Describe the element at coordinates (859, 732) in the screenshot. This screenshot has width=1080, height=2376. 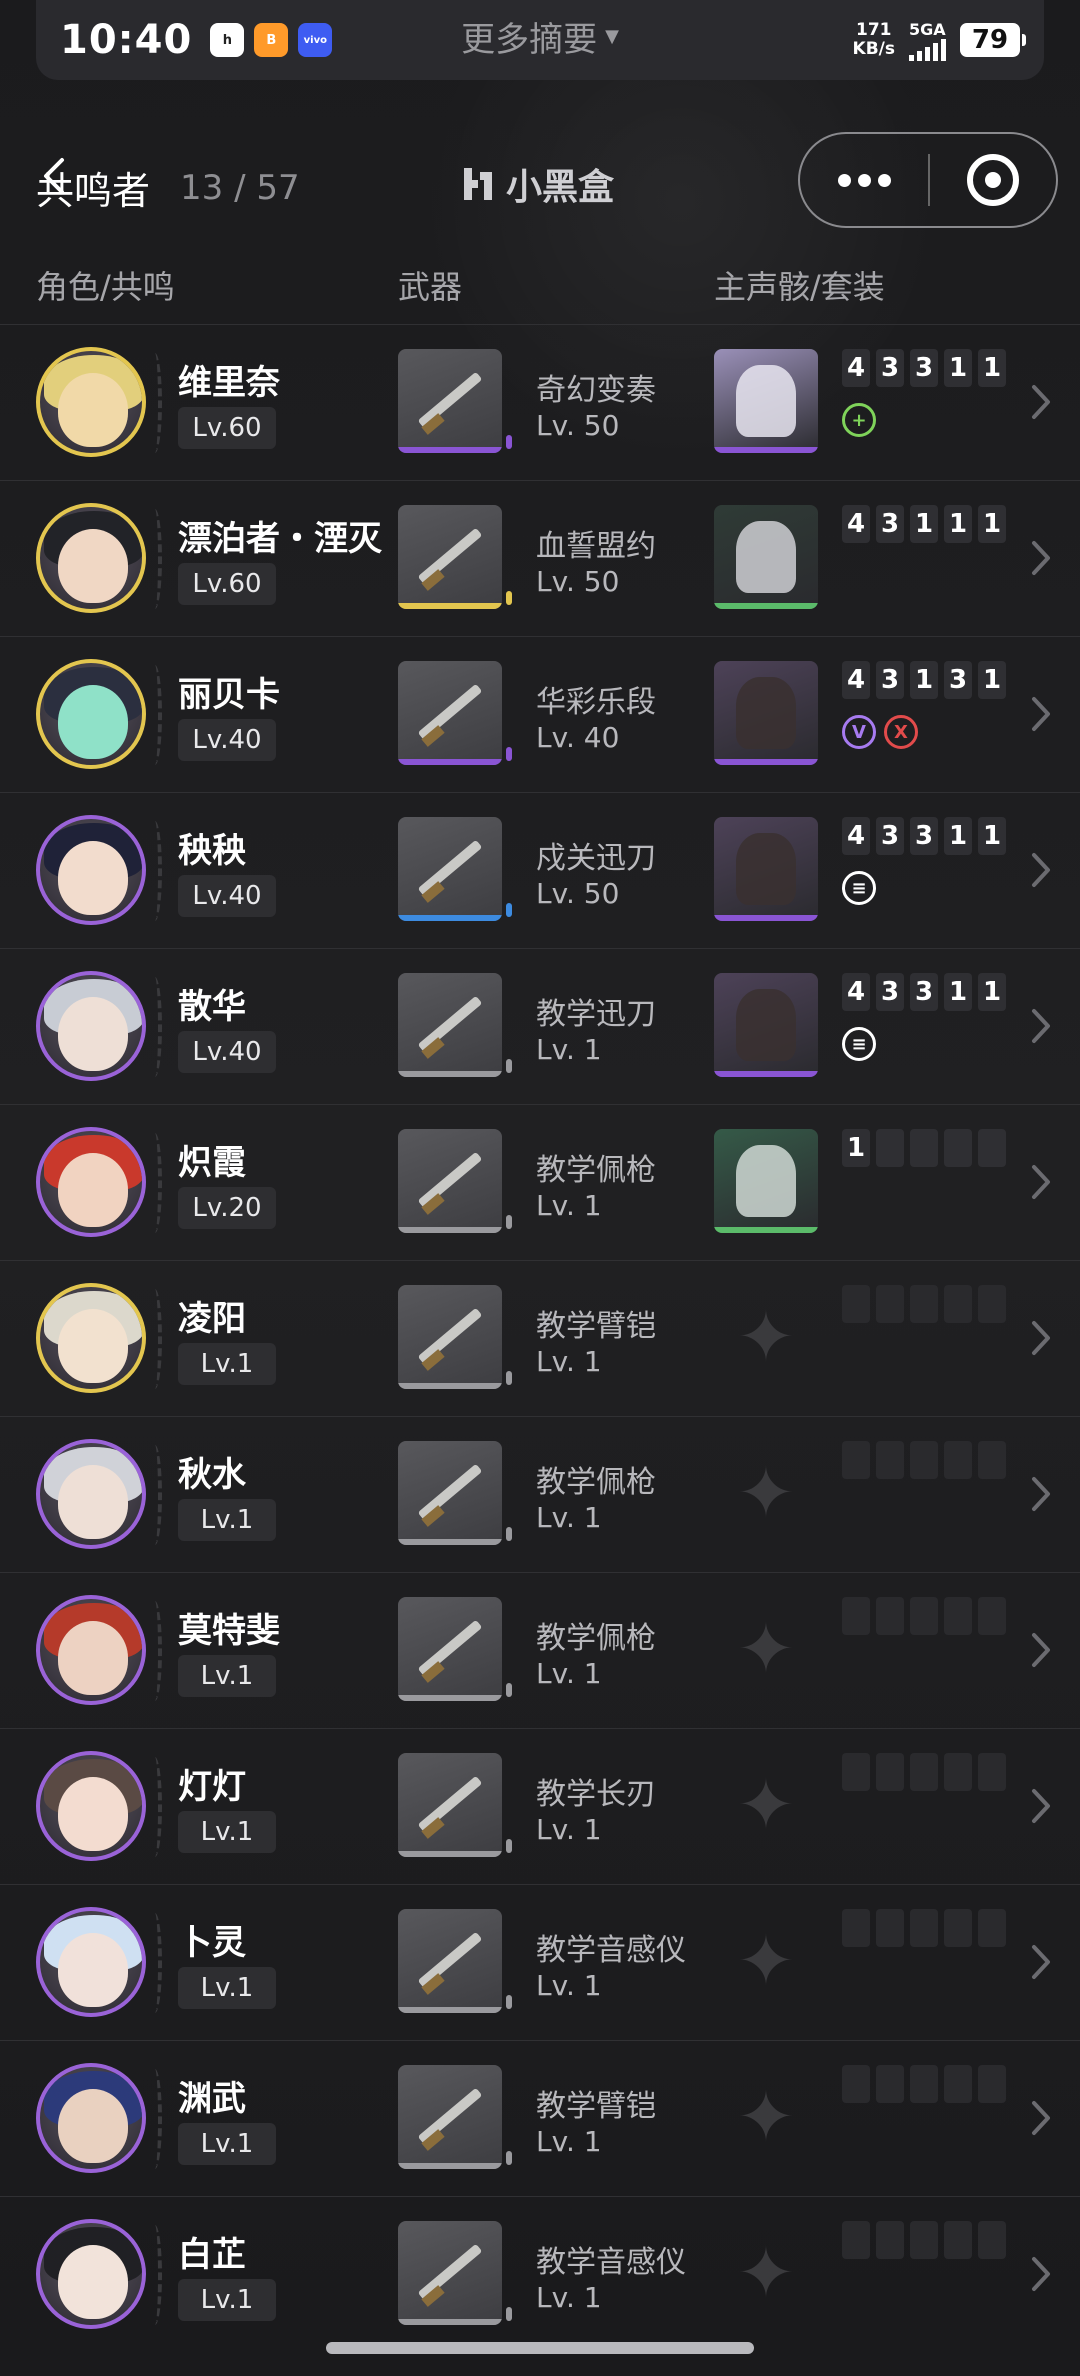
I see `echo-set-icon: V` at that location.